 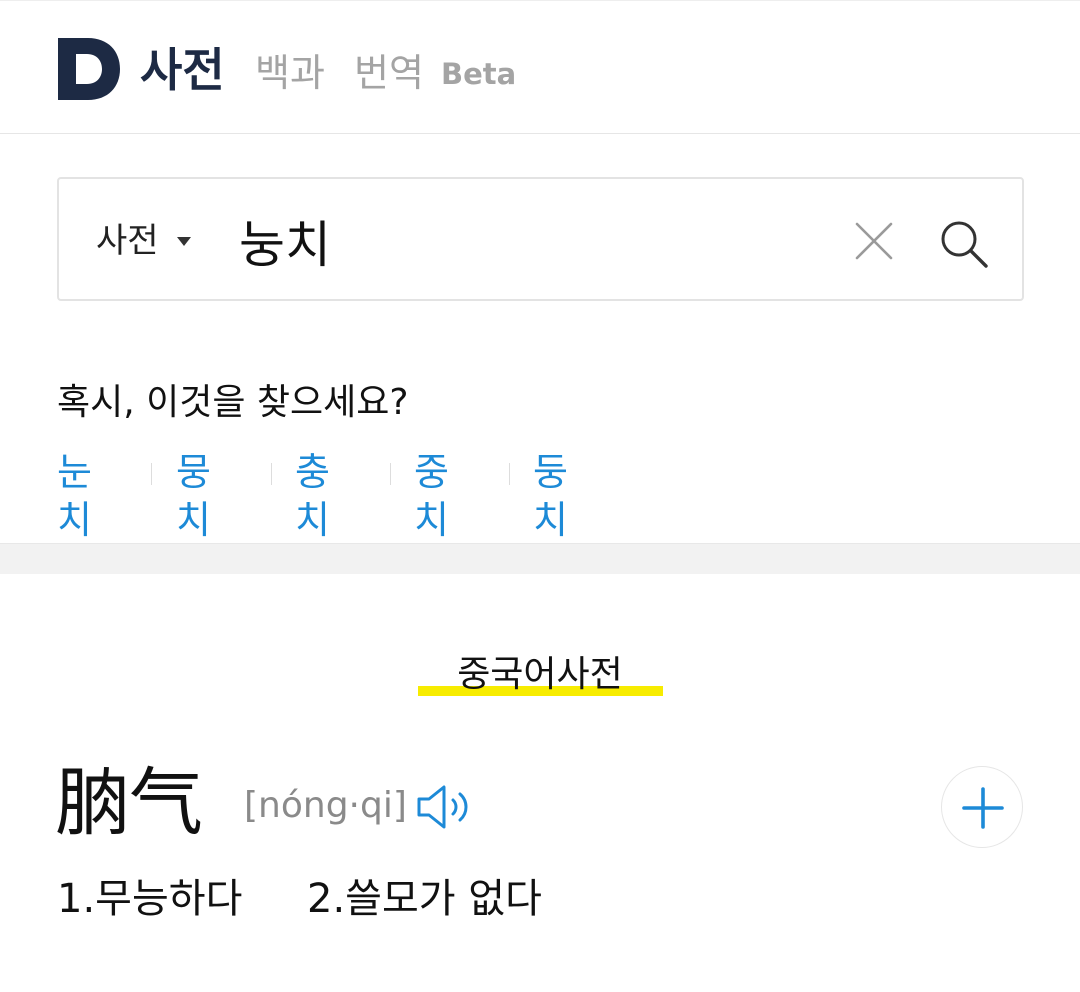 What do you see at coordinates (448, 807) in the screenshot?
I see `speaker-icon` at bounding box center [448, 807].